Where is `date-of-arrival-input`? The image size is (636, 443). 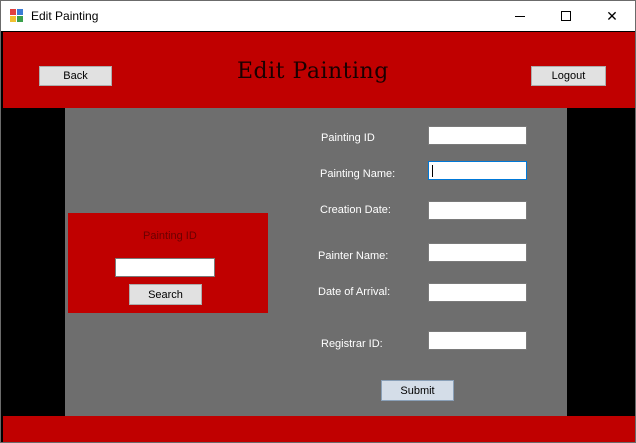 date-of-arrival-input is located at coordinates (477, 292).